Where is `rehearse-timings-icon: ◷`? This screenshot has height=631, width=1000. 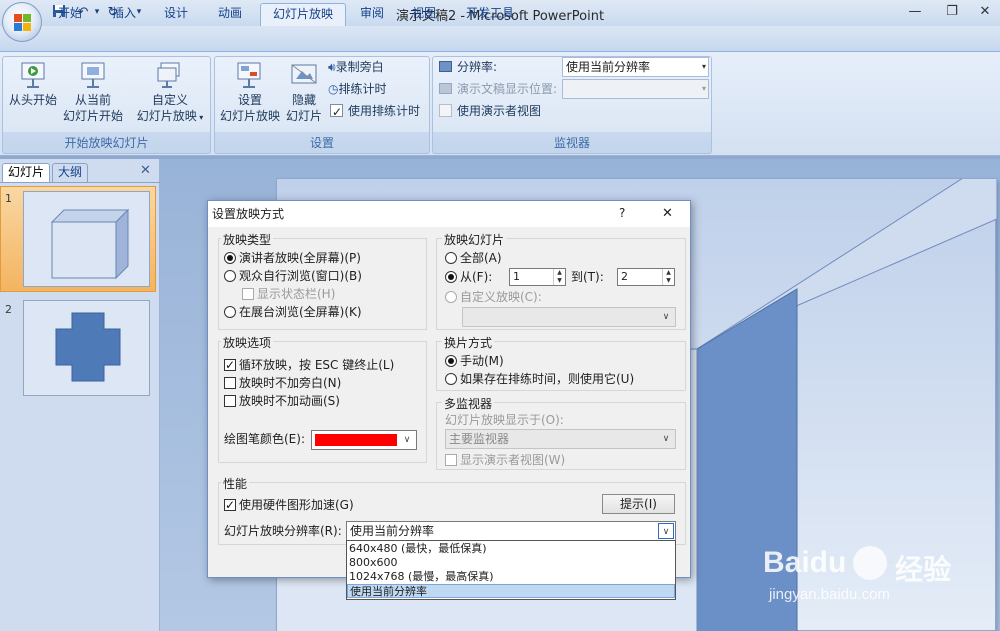
rehearse-timings-icon: ◷ is located at coordinates (333, 89).